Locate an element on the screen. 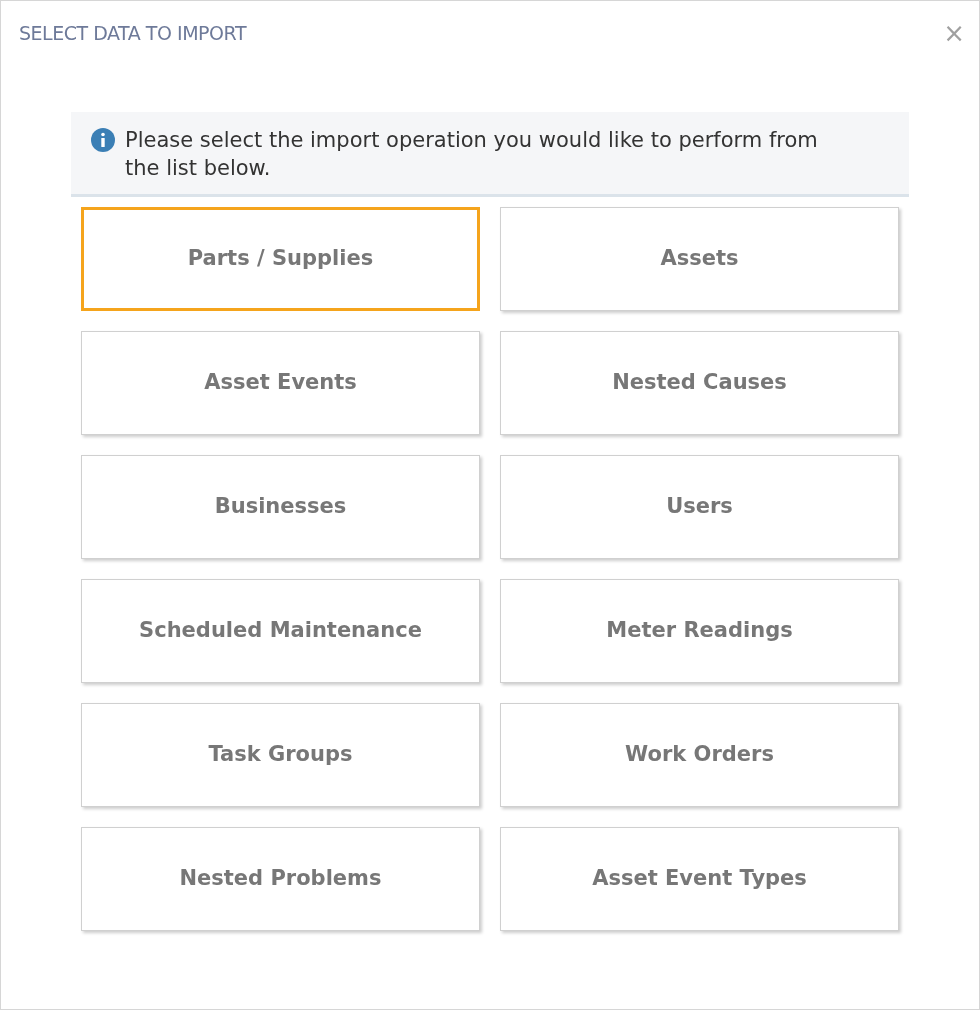 This screenshot has height=1010, width=980. import-option: Asset Events is located at coordinates (280, 382).